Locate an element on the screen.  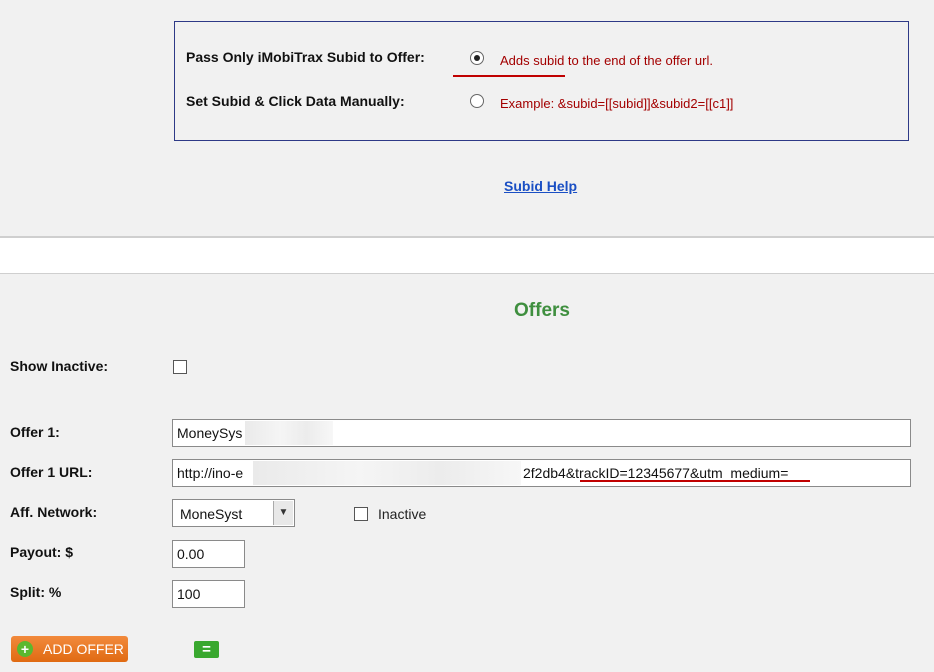
split-label: Split: % is located at coordinates (36, 592).